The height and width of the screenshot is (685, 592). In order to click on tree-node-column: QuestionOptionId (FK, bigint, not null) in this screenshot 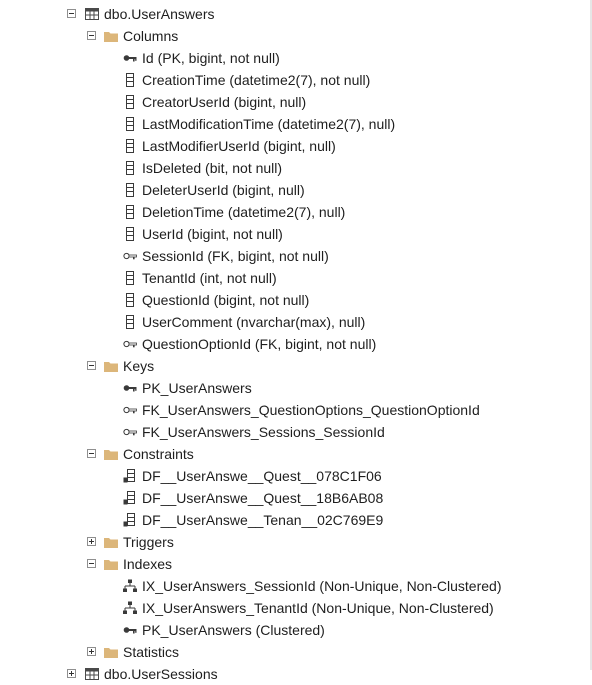, I will do `click(295, 344)`.